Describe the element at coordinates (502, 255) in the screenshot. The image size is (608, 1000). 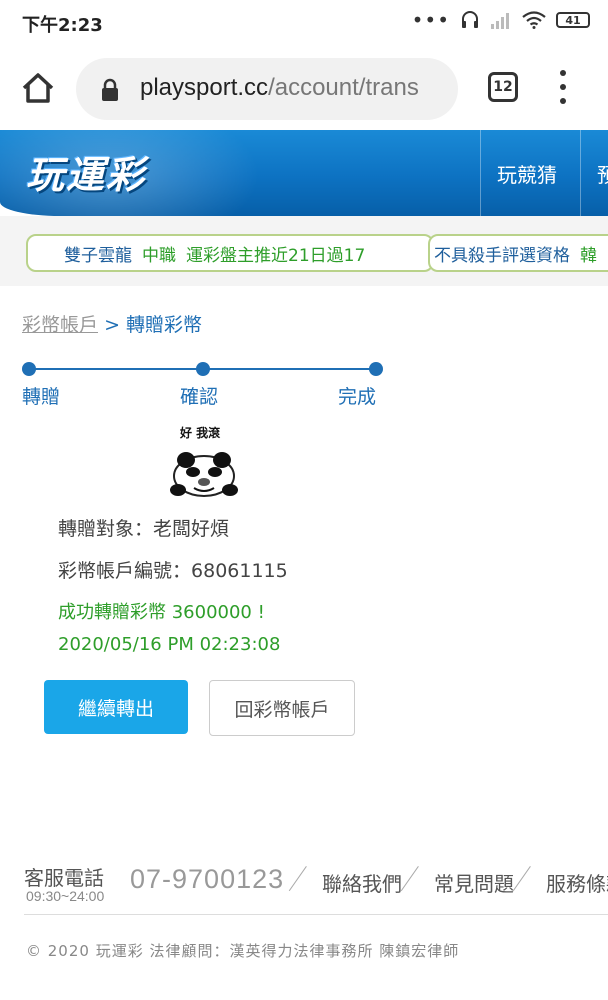
I see `ticker-text: 不具殺手評選資格` at that location.